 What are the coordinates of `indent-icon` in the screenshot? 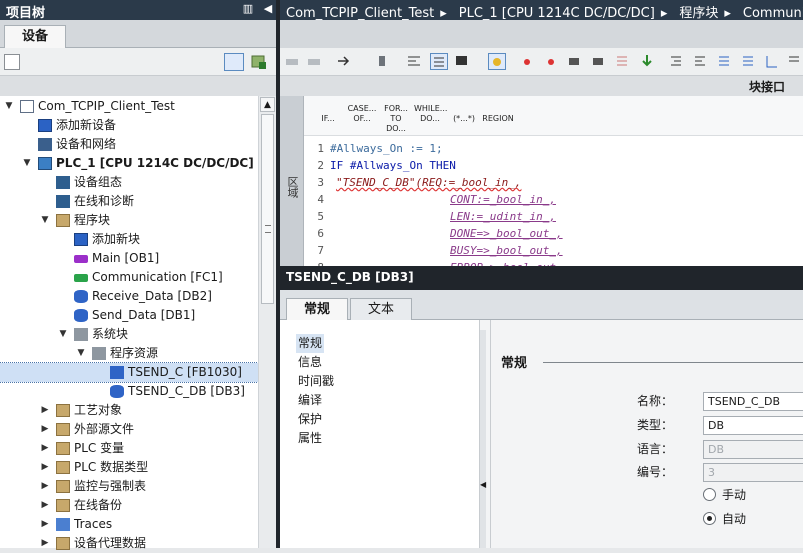 It's located at (677, 61).